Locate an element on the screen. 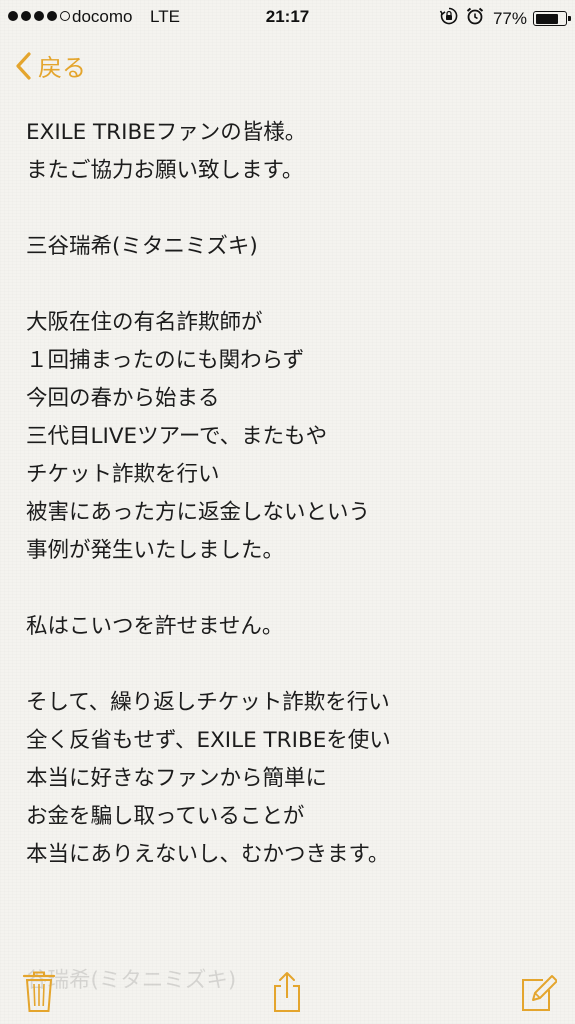 Image resolution: width=575 pixels, height=1024 pixels. note-line: 本当にありえないし、むかつきます。 is located at coordinates (208, 854).